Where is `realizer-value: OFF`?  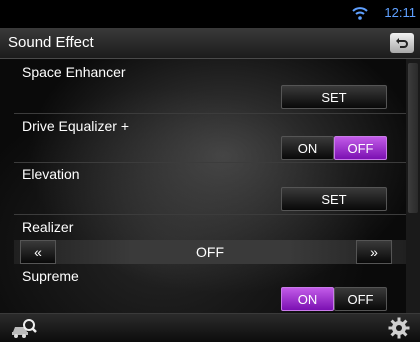 realizer-value: OFF is located at coordinates (210, 252).